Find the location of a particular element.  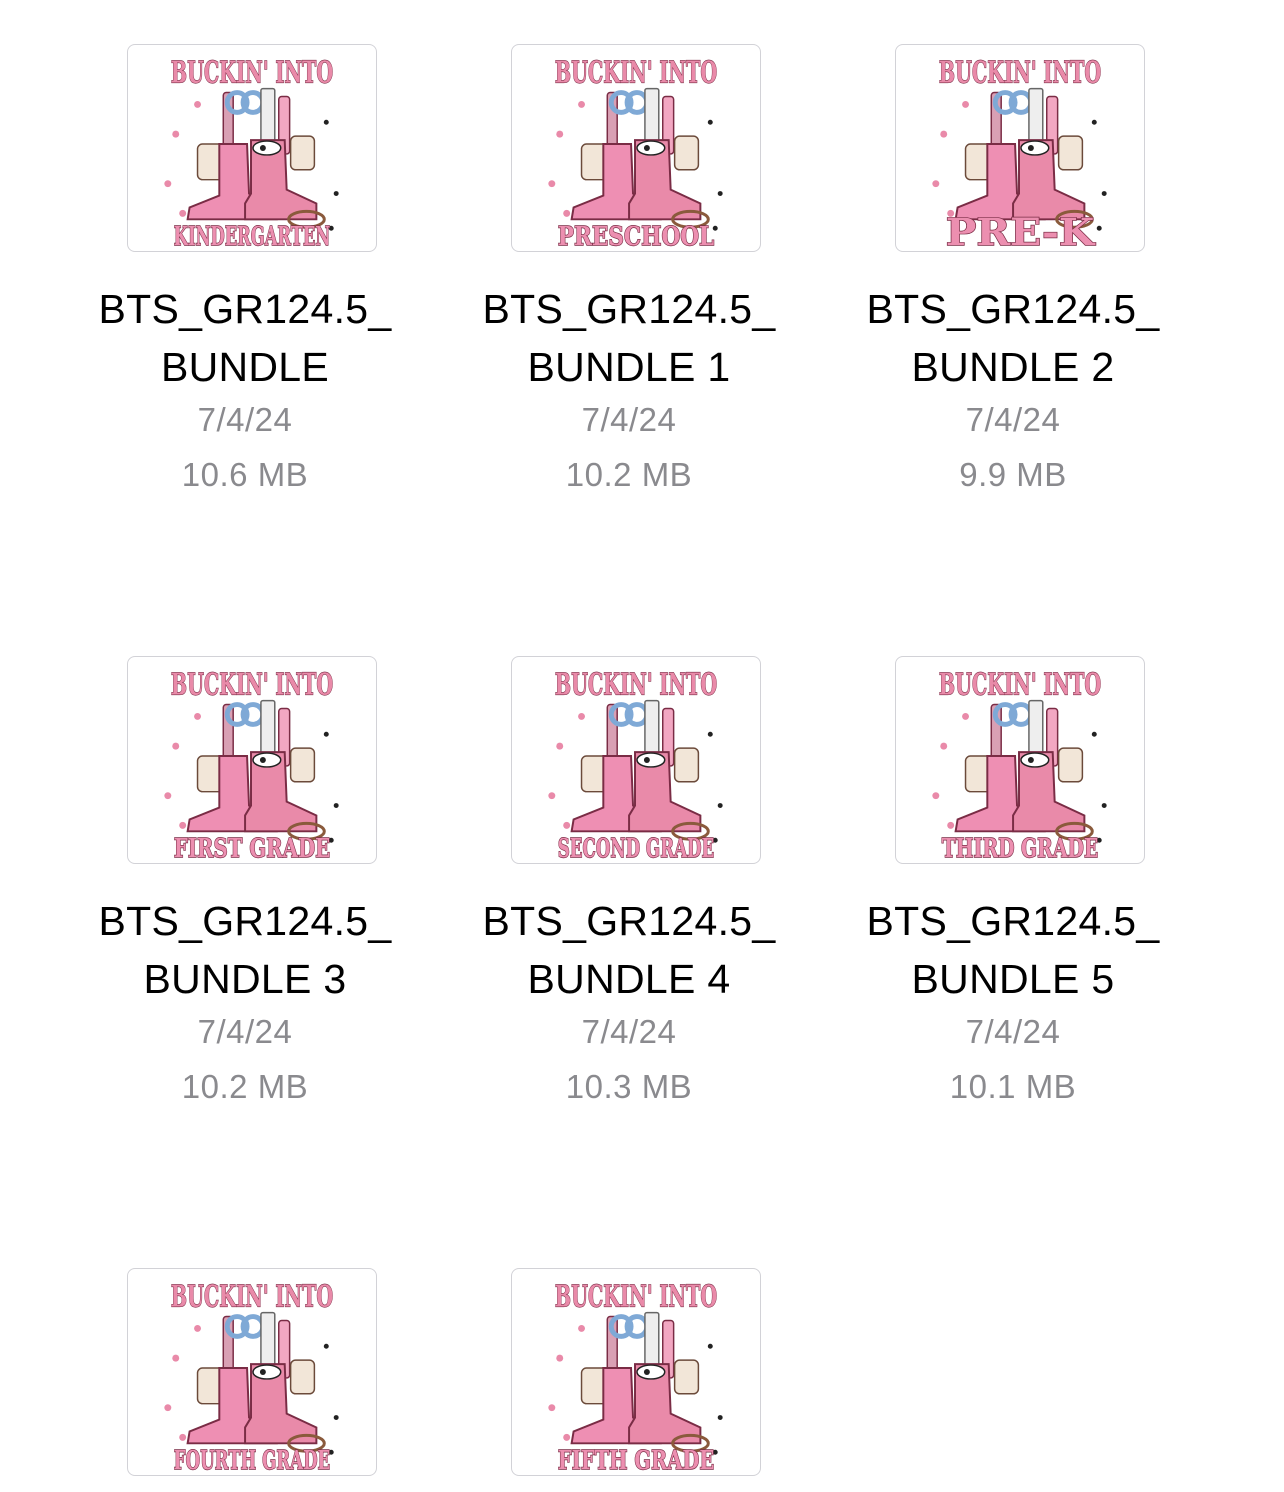

file-thumbnail: BUCKIN' INTO SECOND GRADE is located at coordinates (636, 760).